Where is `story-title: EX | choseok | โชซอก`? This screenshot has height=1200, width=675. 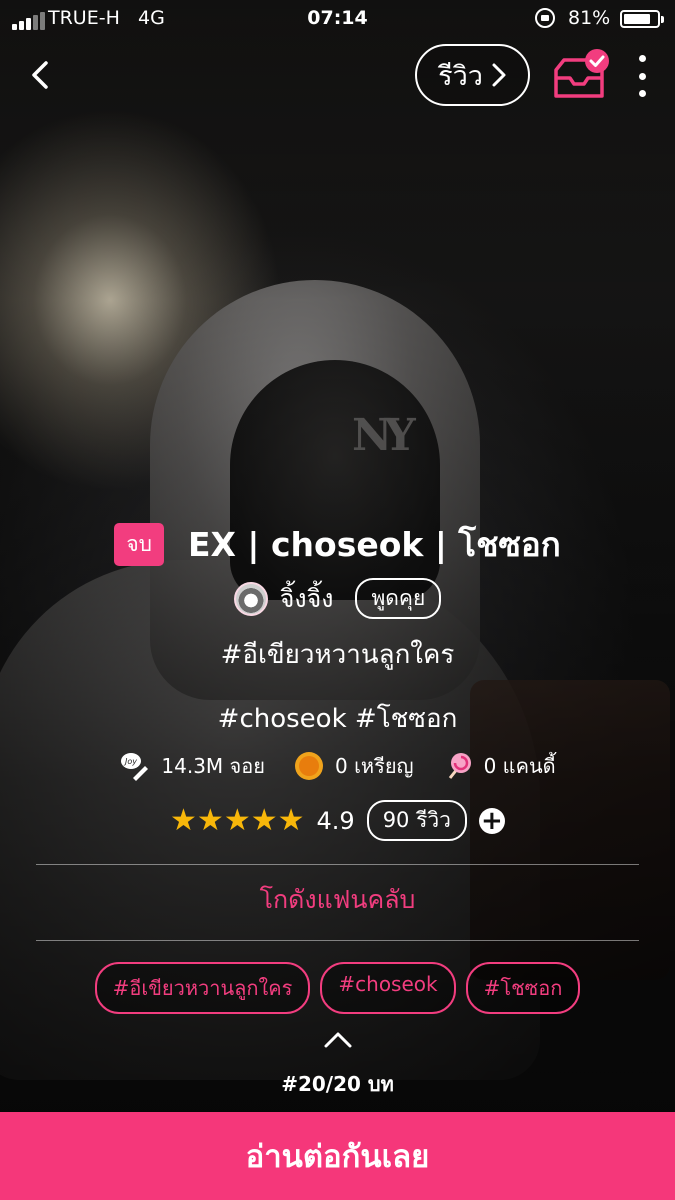 story-title: EX | choseok | โชซอก is located at coordinates (374, 544).